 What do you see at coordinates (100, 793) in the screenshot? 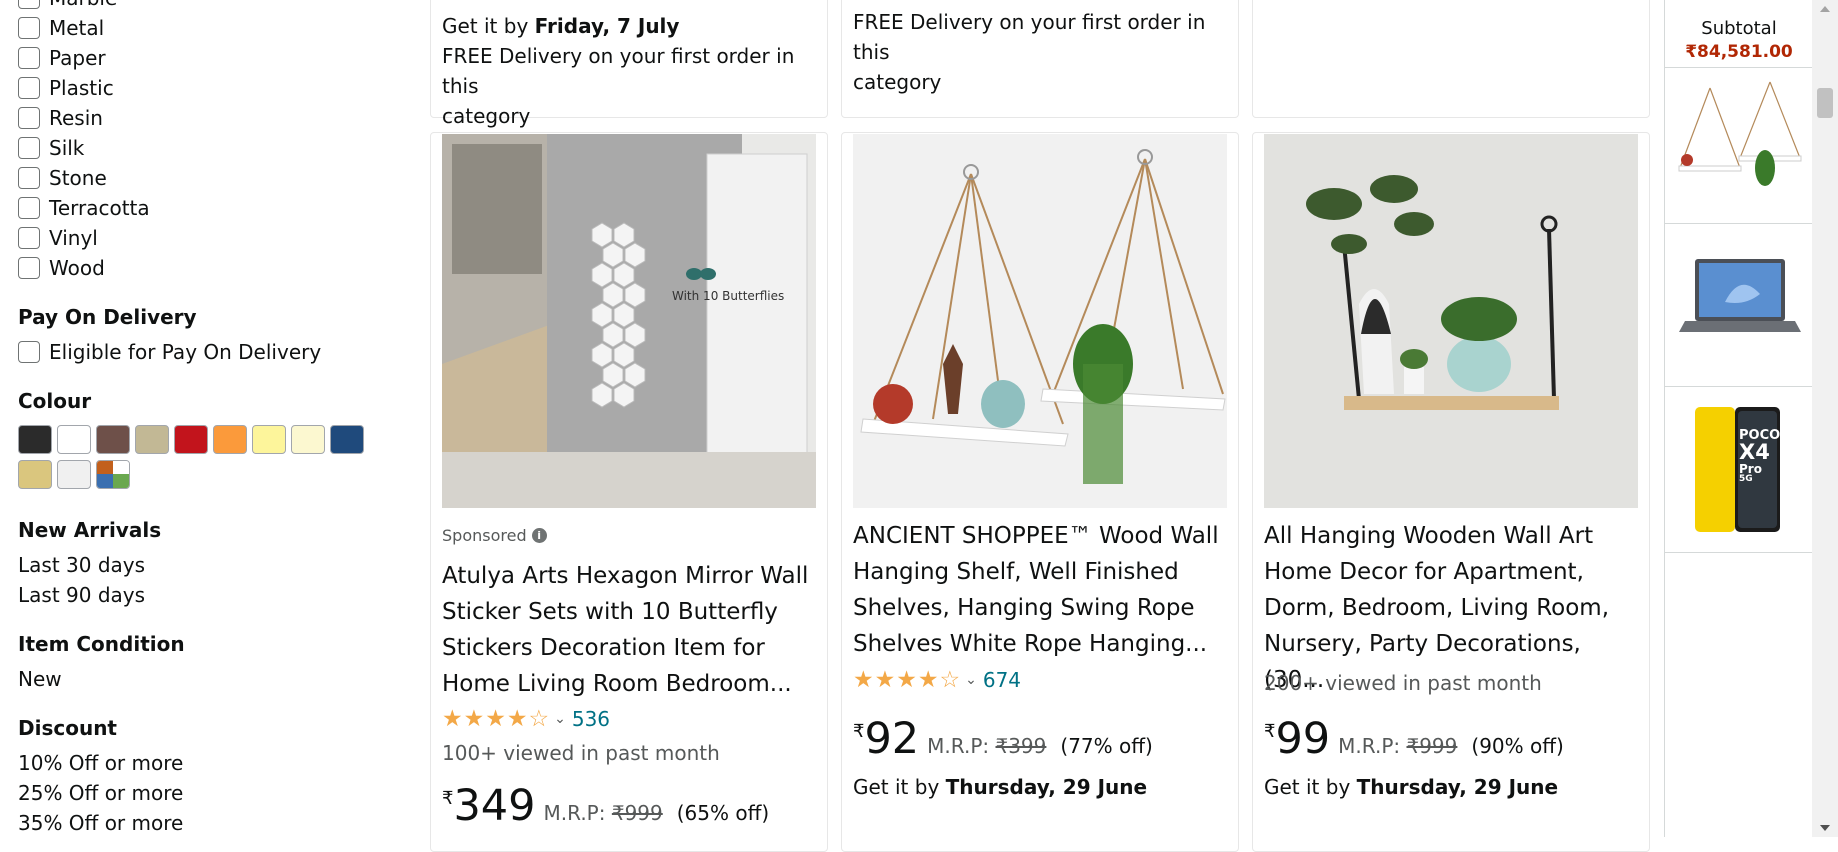
I see `filter-discount-25: 25% Off or more` at bounding box center [100, 793].